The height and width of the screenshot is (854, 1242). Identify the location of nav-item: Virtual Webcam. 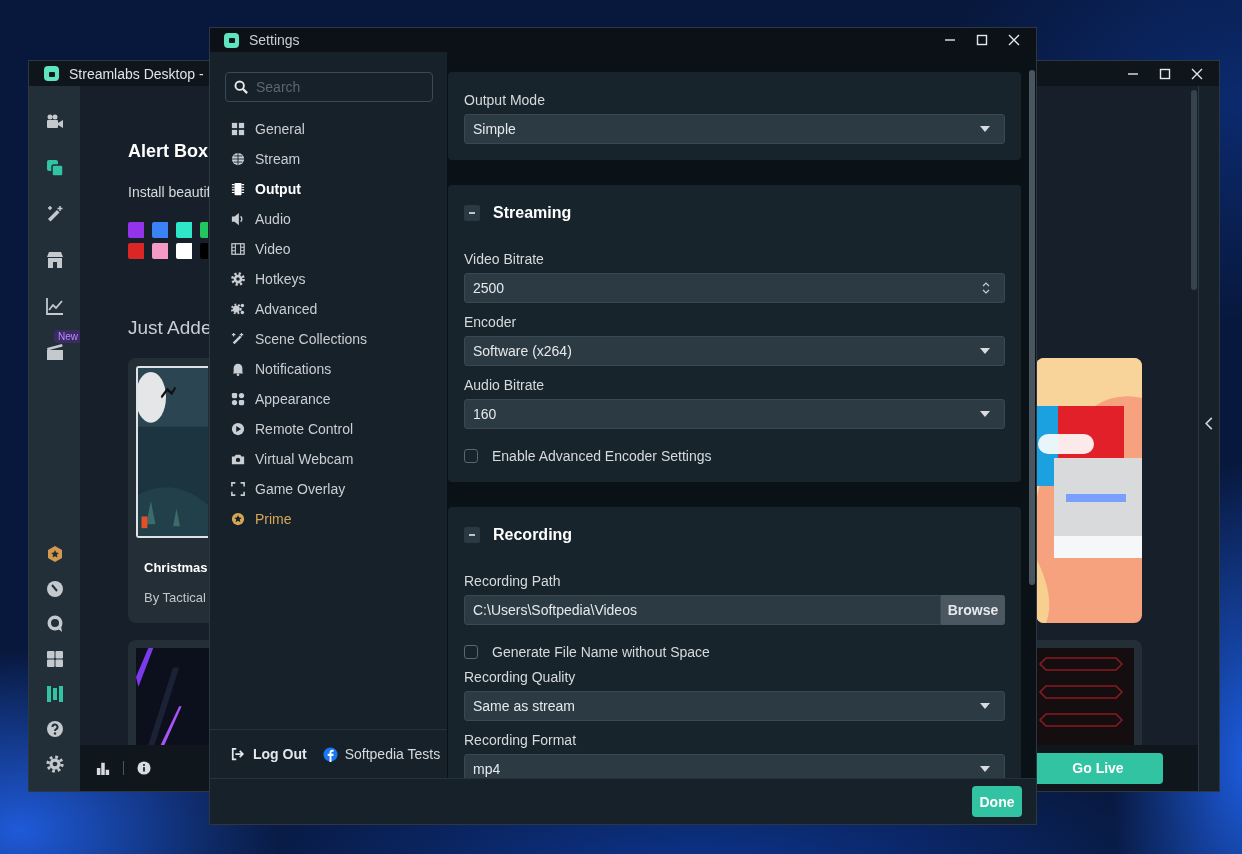
(328, 459).